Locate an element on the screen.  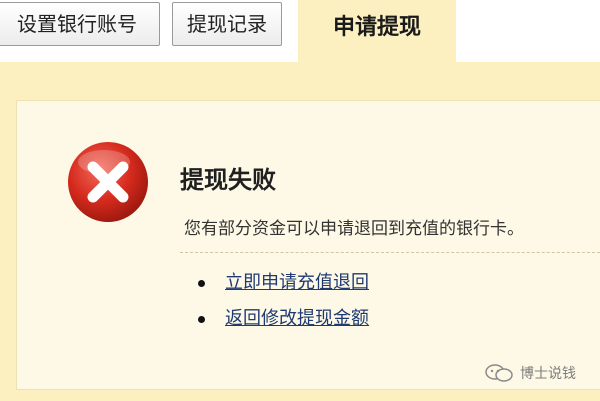
tab-bank-account-settings: 设置银行账号 is located at coordinates (80, 24).